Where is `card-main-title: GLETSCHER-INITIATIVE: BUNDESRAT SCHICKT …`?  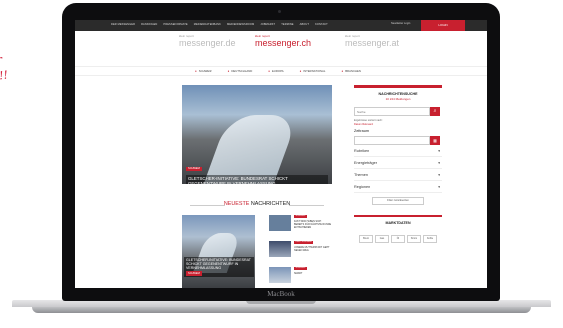
card-main-title: GLETSCHER-INITIATIVE: BUNDESRAT SCHICKT … is located at coordinates (218, 264).